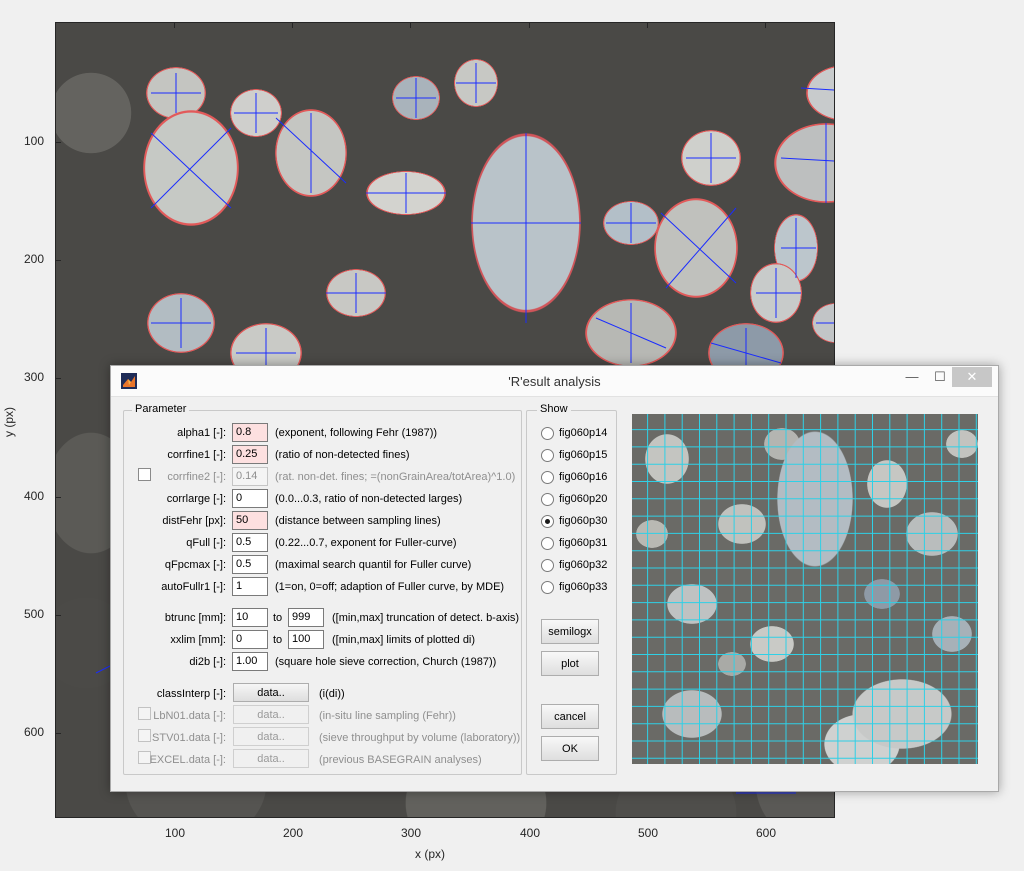  Describe the element at coordinates (547, 521) in the screenshot. I see `radio-button-selected` at that location.